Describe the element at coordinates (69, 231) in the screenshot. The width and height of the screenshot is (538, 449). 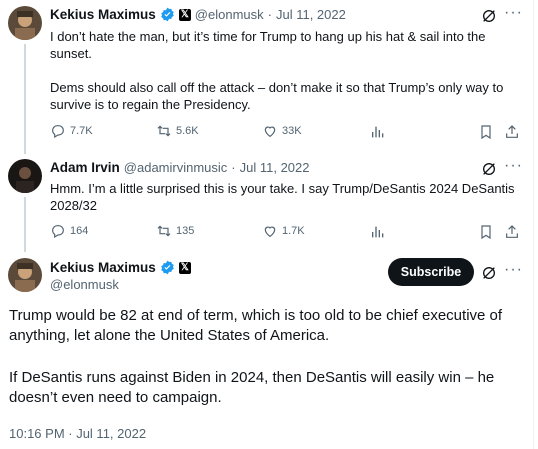
I see `reply-button: 164` at that location.